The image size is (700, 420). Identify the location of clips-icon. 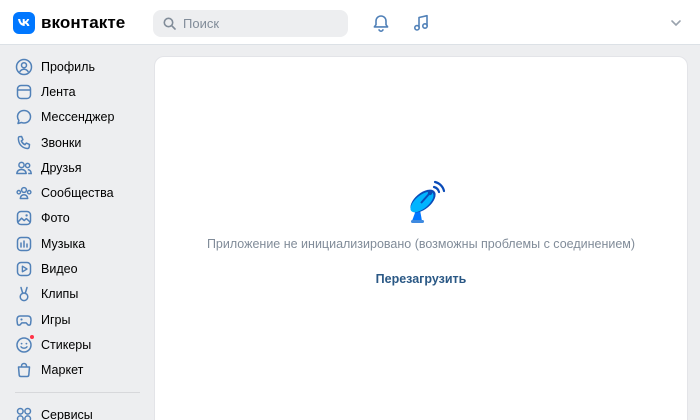
(24, 294).